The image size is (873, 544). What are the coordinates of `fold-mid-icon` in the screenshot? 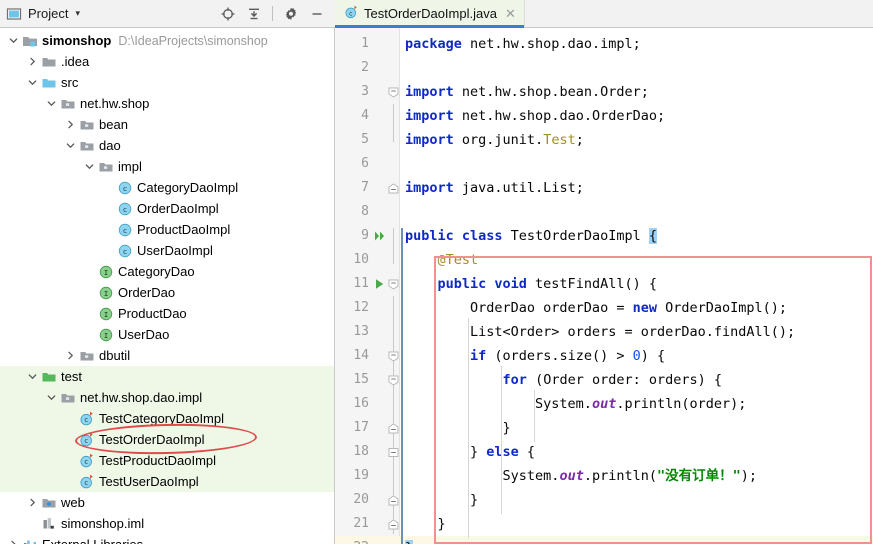 It's located at (393, 451).